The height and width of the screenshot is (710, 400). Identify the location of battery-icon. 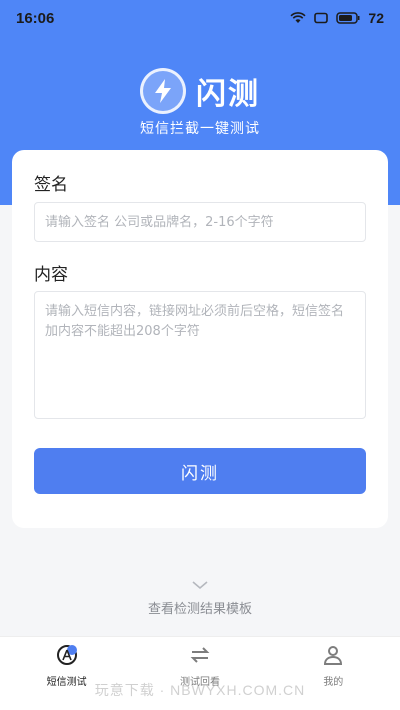
(348, 18).